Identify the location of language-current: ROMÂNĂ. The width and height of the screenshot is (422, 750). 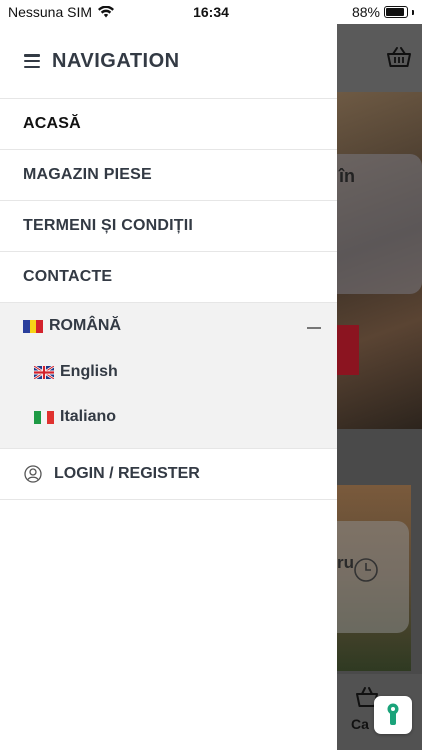
(72, 326).